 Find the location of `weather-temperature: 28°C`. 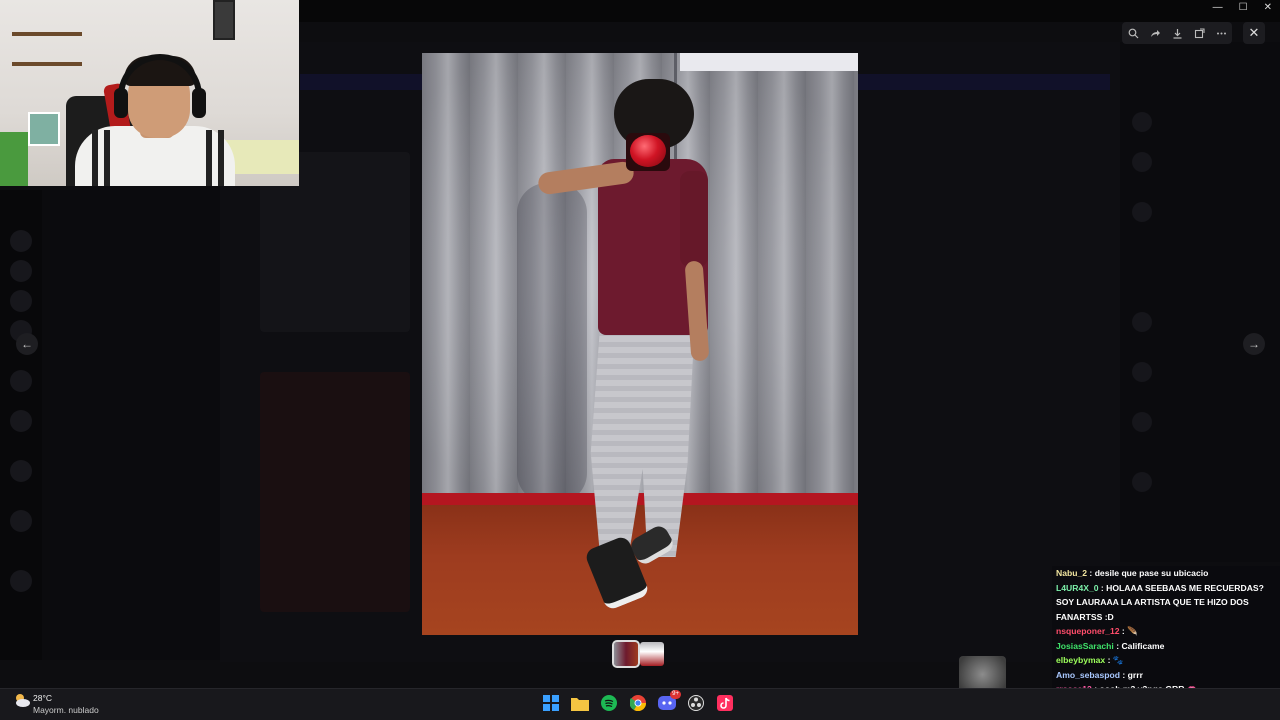

weather-temperature: 28°C is located at coordinates (42, 698).